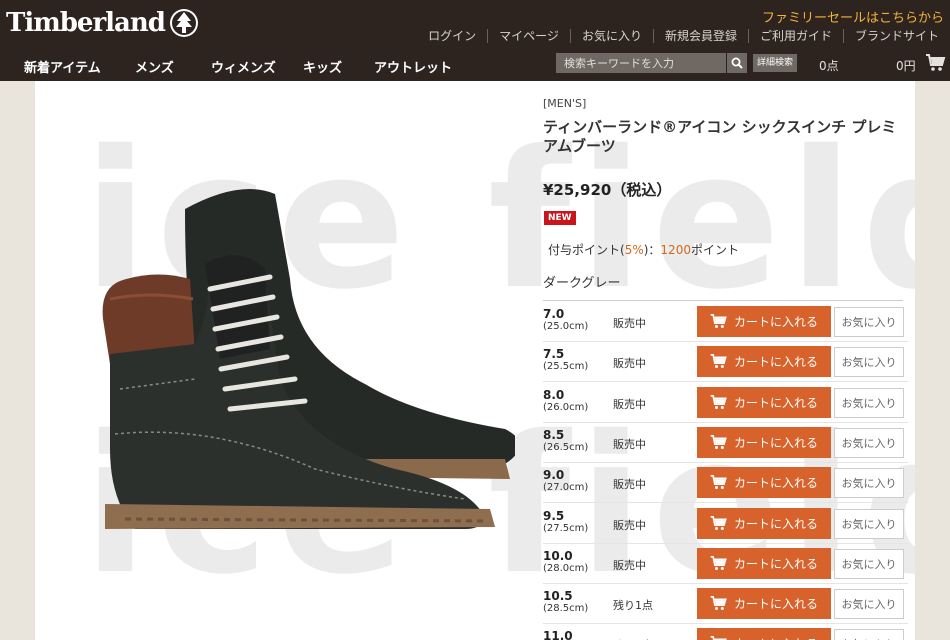 Image resolution: width=950 pixels, height=640 pixels. What do you see at coordinates (652, 250) in the screenshot?
I see `points-middle: )：` at bounding box center [652, 250].